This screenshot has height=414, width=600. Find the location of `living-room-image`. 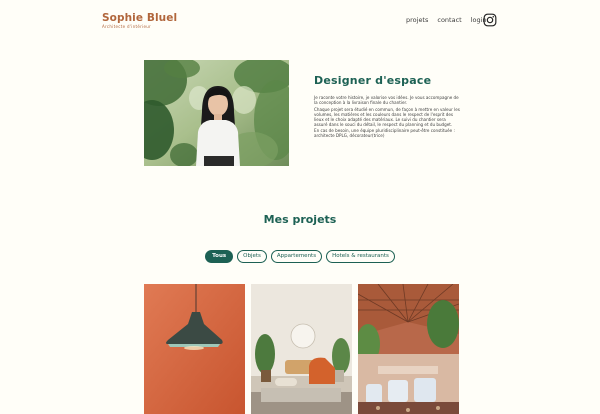

living-room-image is located at coordinates (301, 349).